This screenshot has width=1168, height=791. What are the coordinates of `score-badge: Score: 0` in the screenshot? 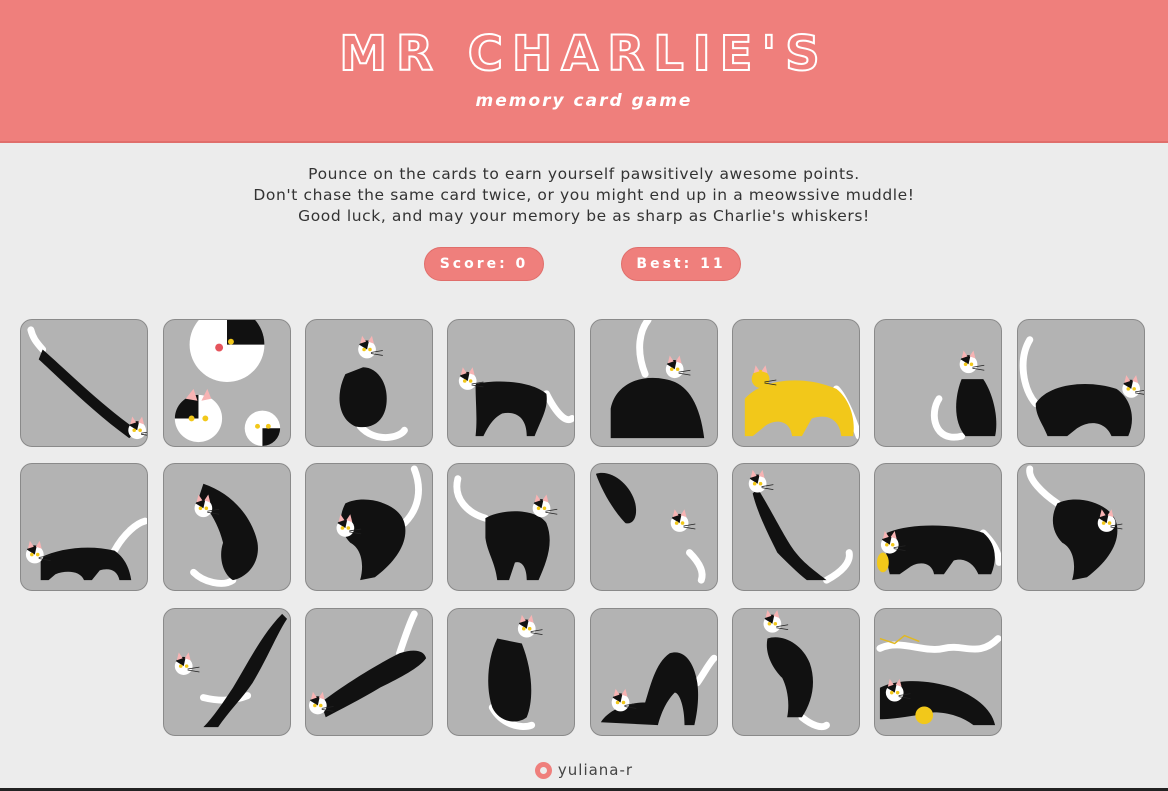 It's located at (484, 264).